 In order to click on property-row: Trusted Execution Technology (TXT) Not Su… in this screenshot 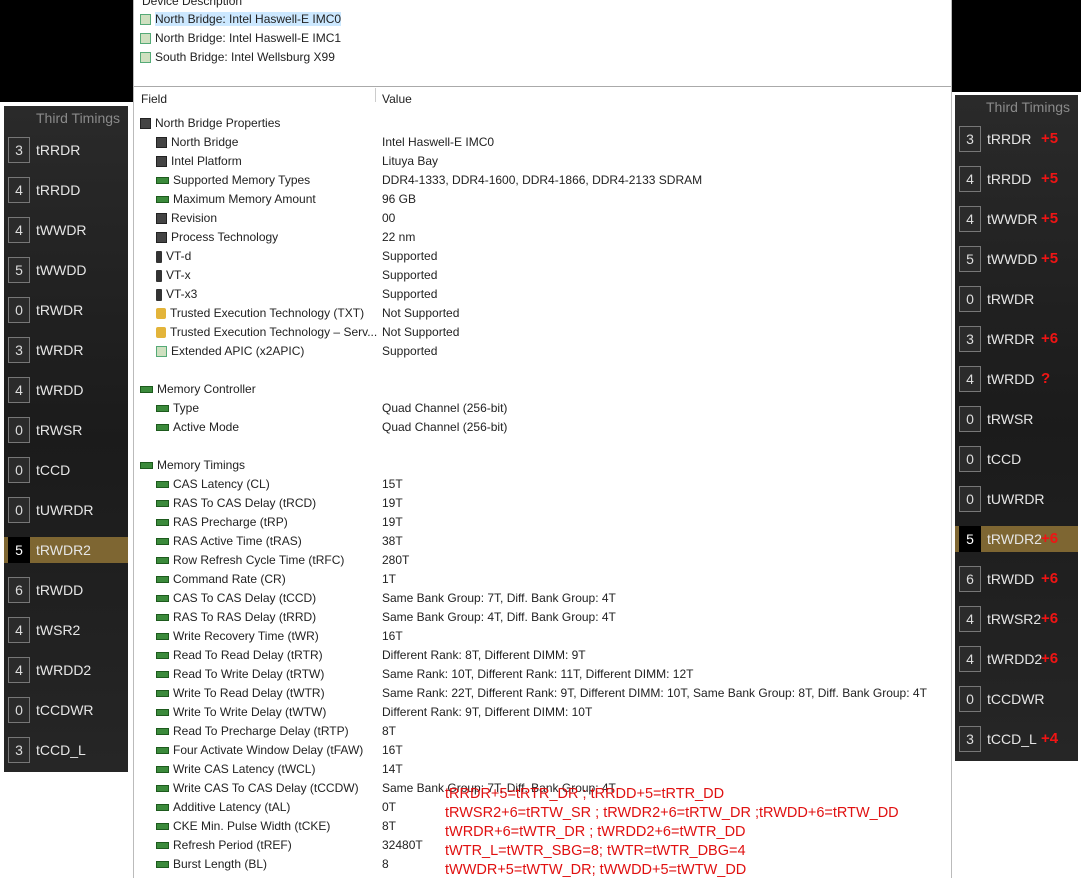, I will do `click(542, 313)`.